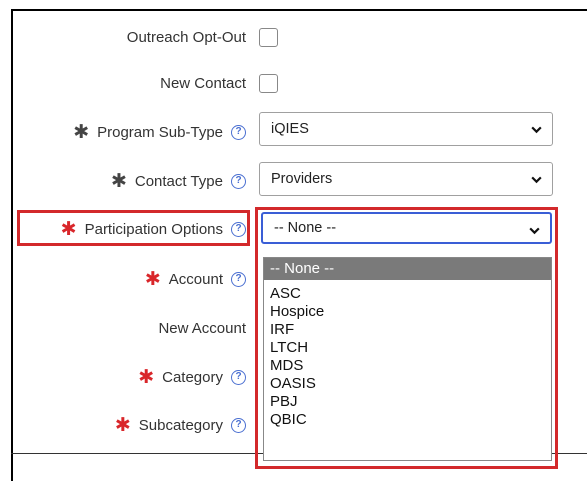  Describe the element at coordinates (195, 279) in the screenshot. I see `account-label: ✱ Account ?` at that location.